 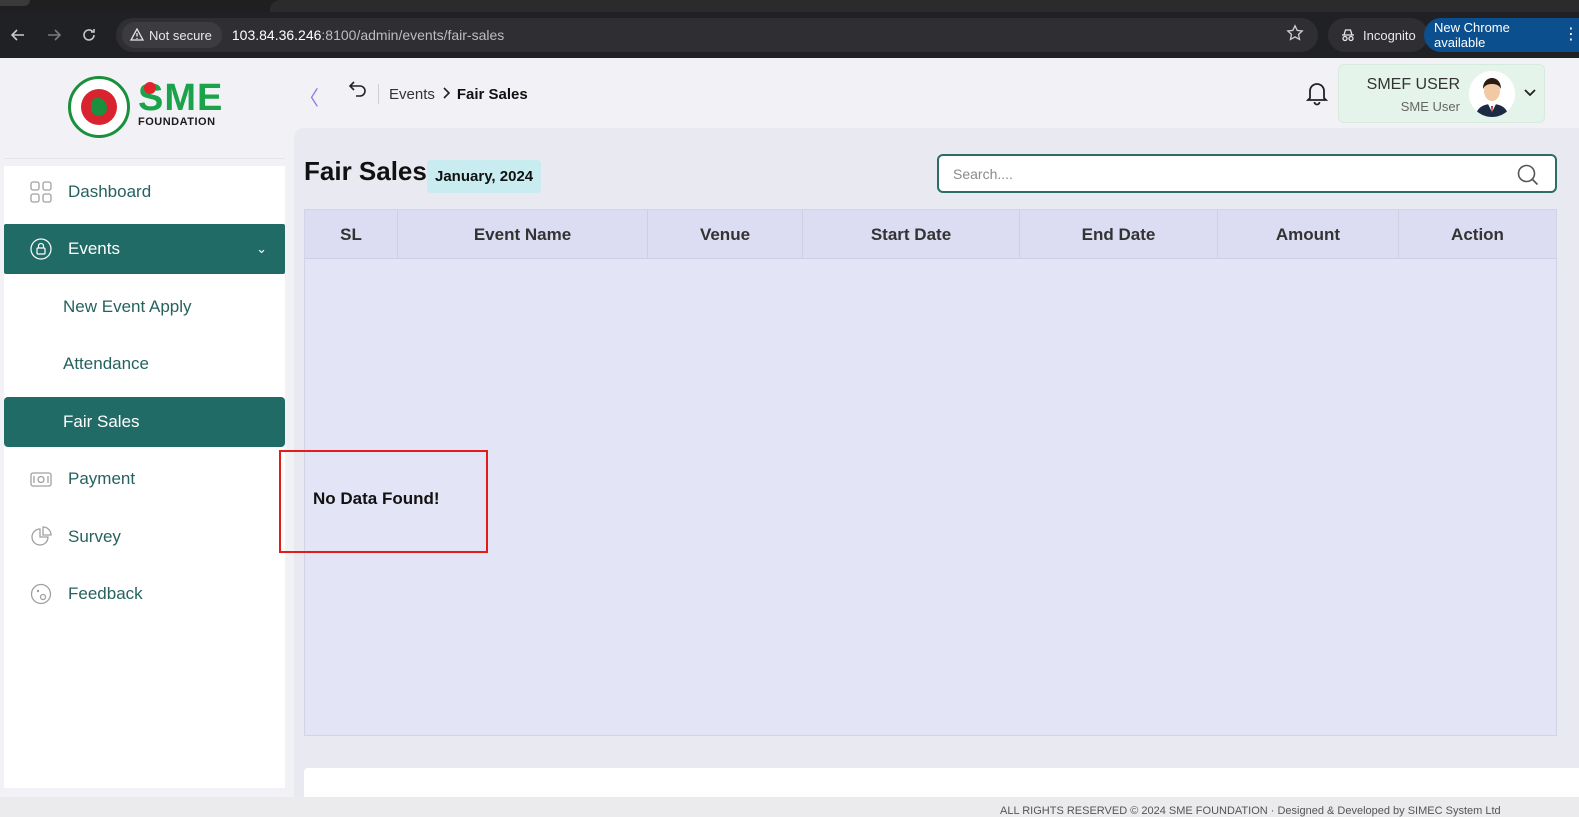 I want to click on forward-arrow-icon, so click(x=54, y=35).